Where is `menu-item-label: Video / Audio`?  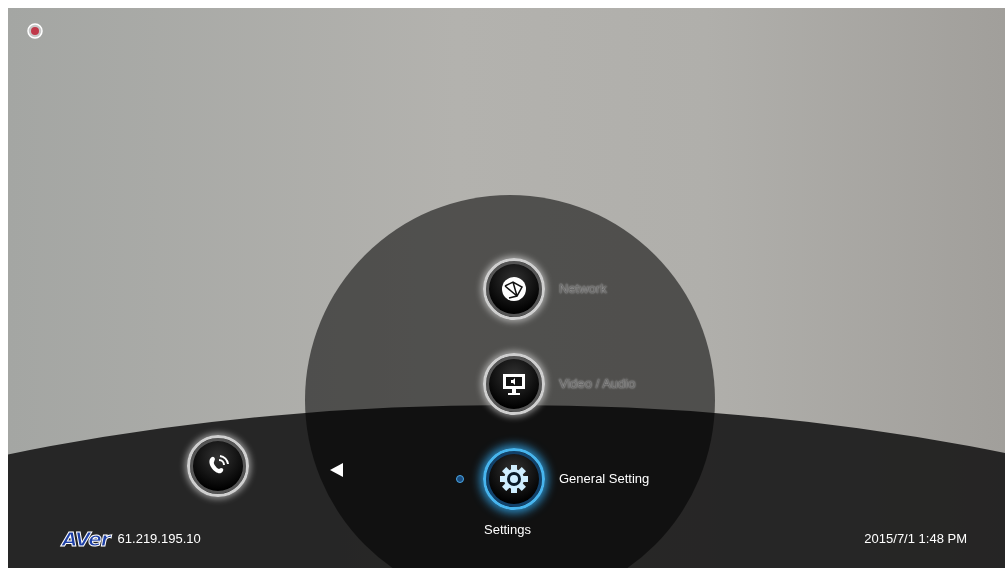
menu-item-label: Video / Audio is located at coordinates (597, 383).